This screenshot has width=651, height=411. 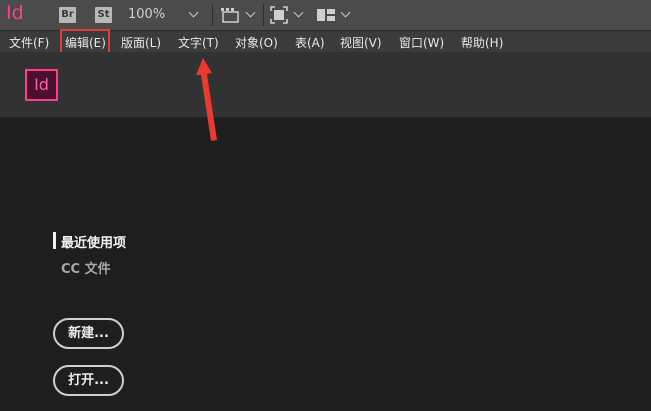 I want to click on nav-recent: 最近使用项, so click(x=93, y=241).